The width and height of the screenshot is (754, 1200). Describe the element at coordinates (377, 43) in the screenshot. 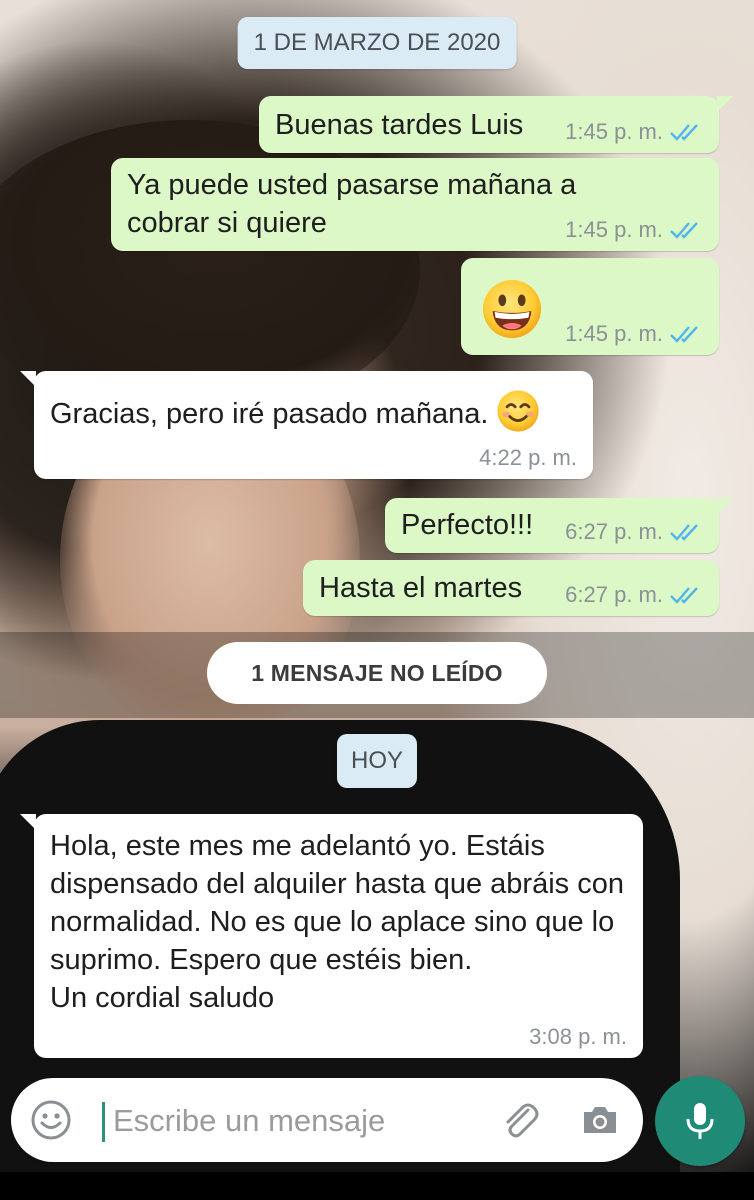

I see `date-divider: 1 DE MARZO DE 2020` at that location.